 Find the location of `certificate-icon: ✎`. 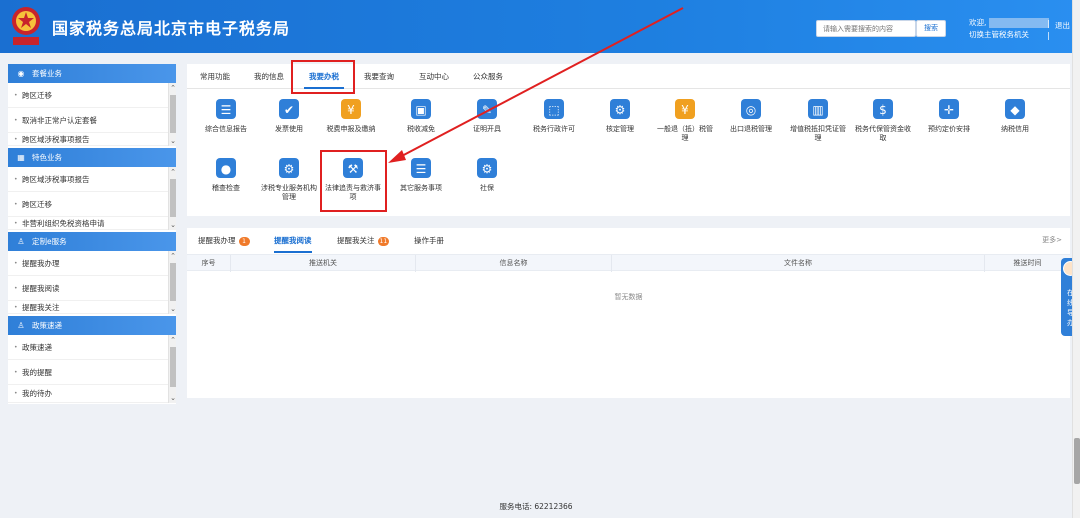

certificate-icon: ✎ is located at coordinates (487, 109).